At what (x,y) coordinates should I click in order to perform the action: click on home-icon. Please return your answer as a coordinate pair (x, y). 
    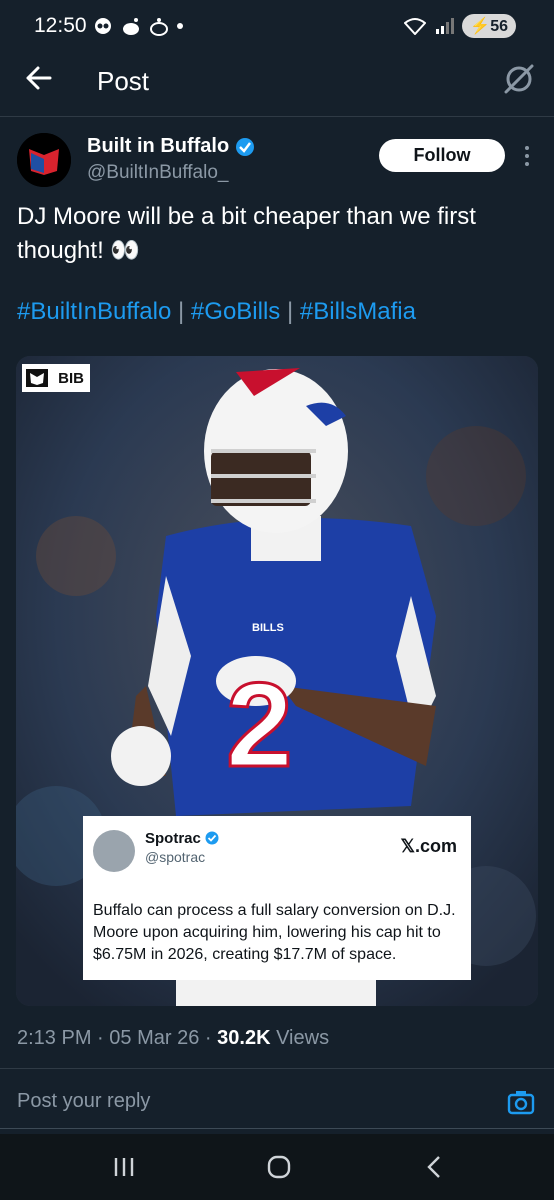
    Looking at the image, I should click on (279, 1167).